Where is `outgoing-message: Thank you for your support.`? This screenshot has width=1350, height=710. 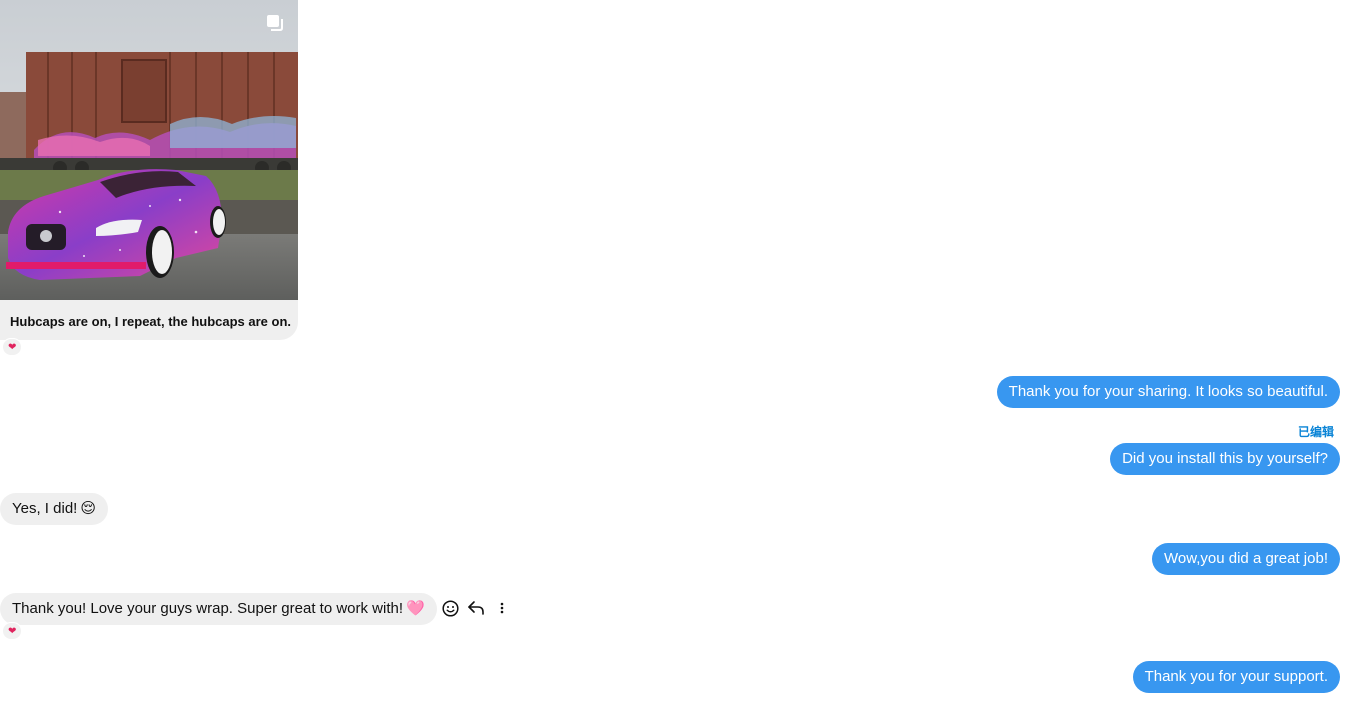 outgoing-message: Thank you for your support. is located at coordinates (1236, 677).